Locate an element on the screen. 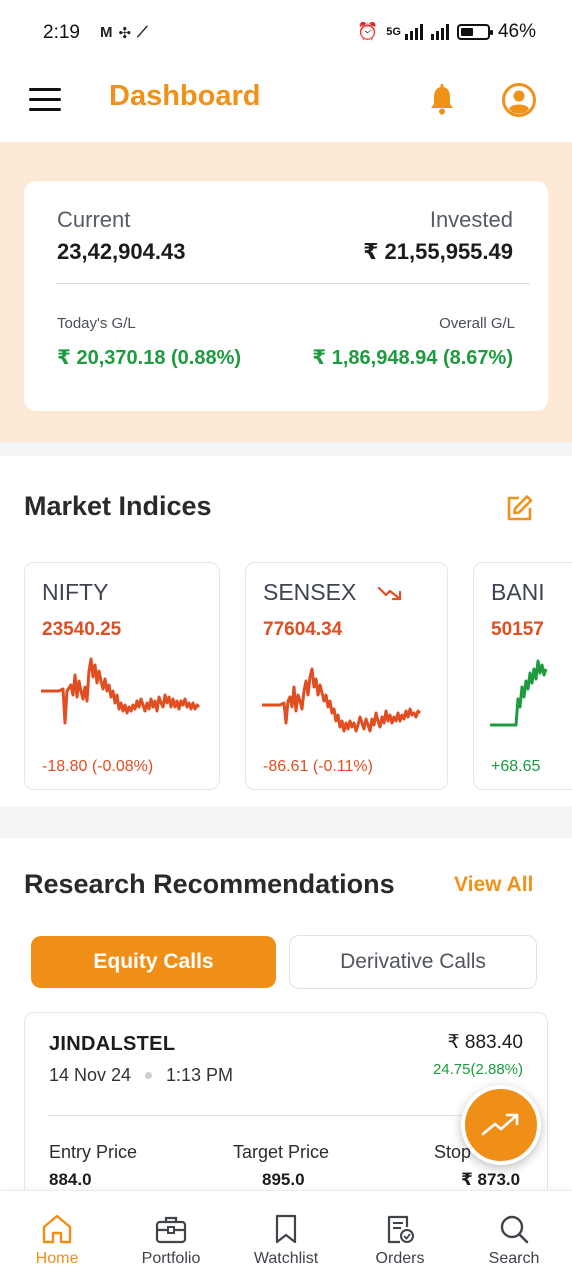  network-label: 5G is located at coordinates (393, 32).